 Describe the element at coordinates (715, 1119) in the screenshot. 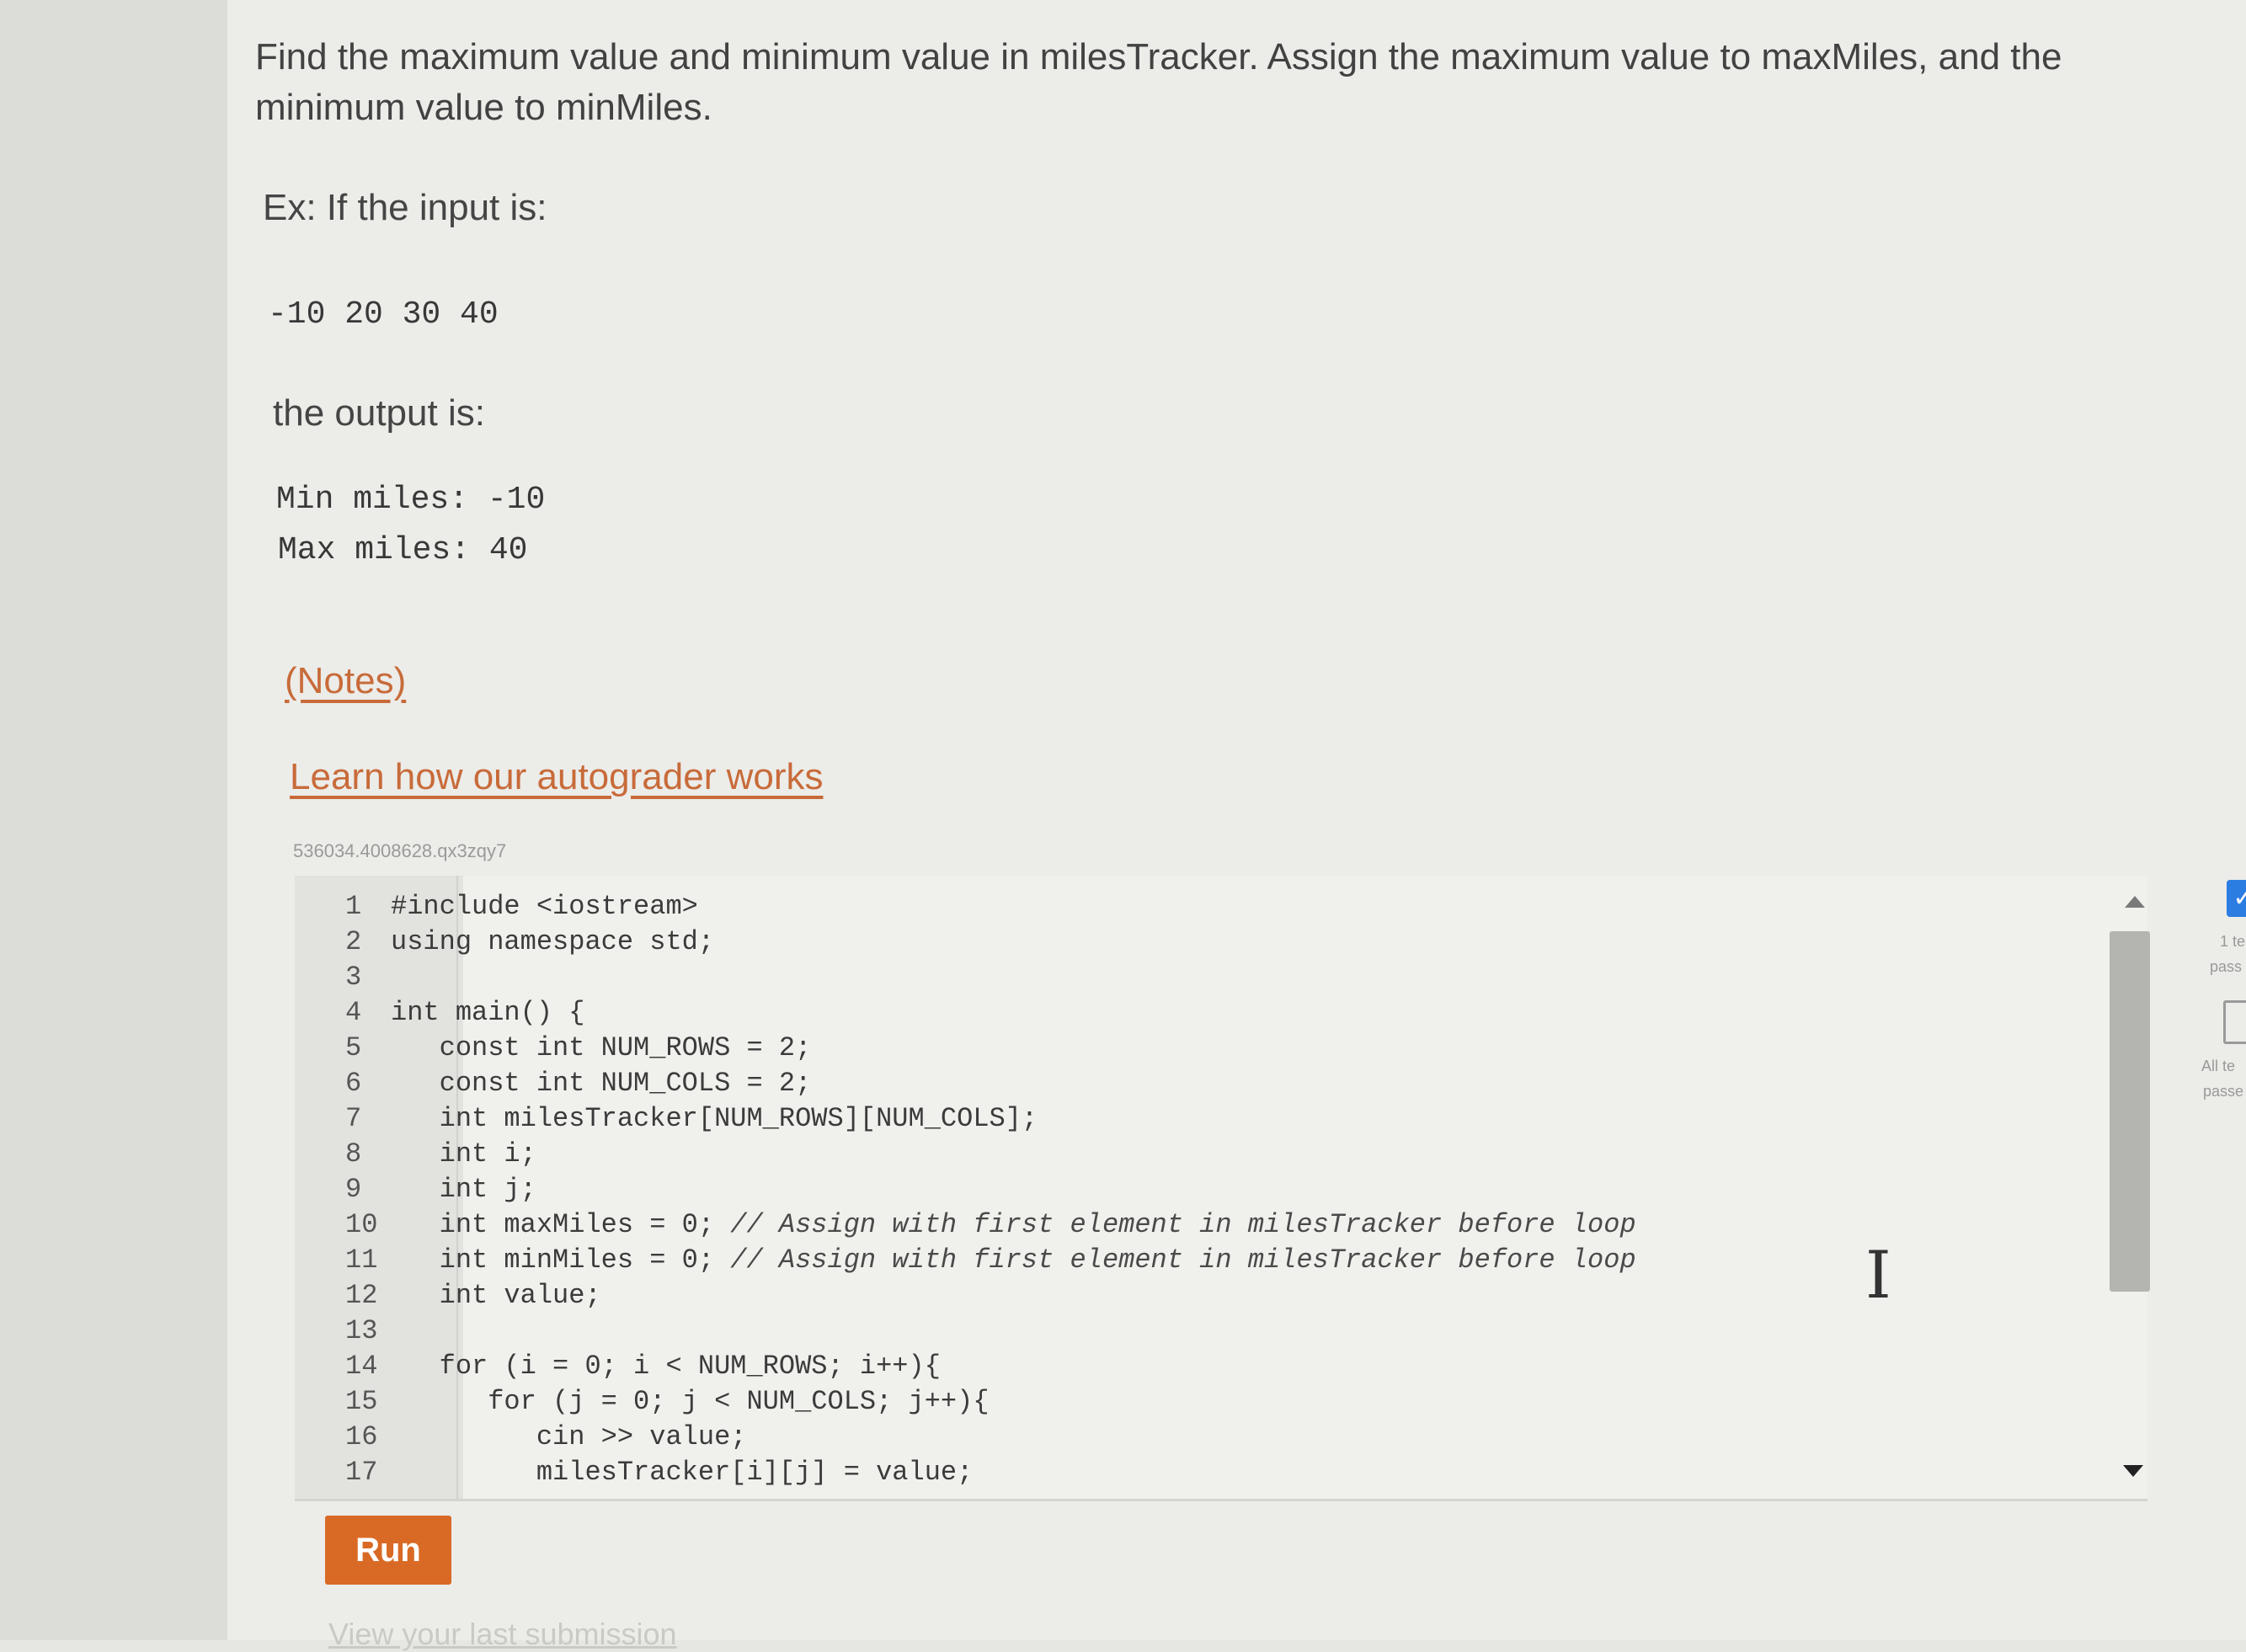

I see `line-code: int milesTracker[NUM_ROWS][NUM_COLS];` at that location.